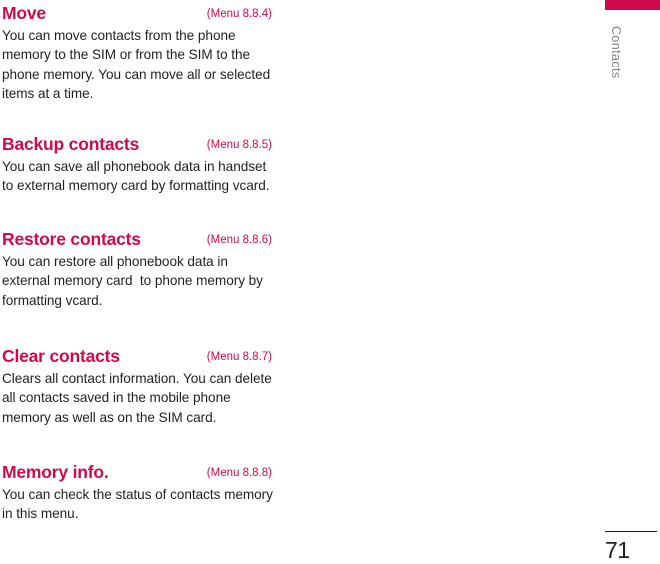 Image resolution: width=660 pixels, height=564 pixels. I want to click on section-menu-reference: (Menu 8.8.6), so click(239, 240).